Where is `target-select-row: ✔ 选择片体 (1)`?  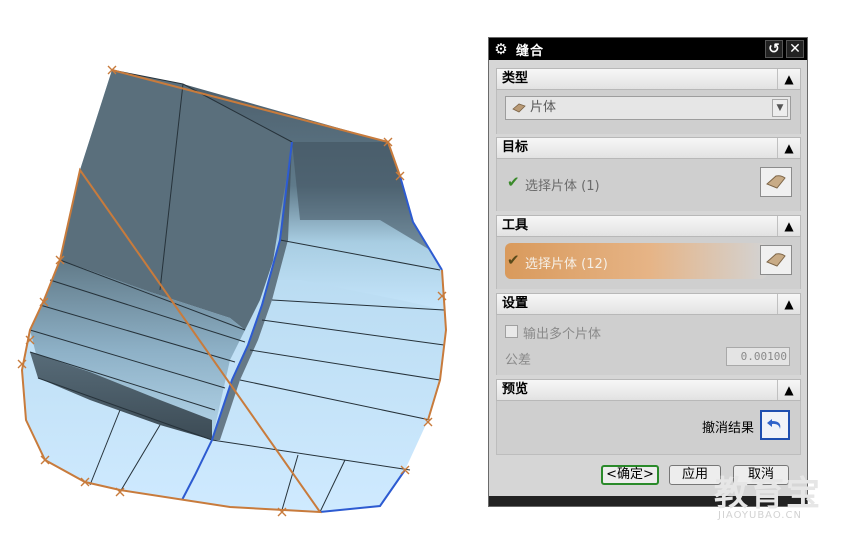 target-select-row: ✔ 选择片体 (1) is located at coordinates (649, 183).